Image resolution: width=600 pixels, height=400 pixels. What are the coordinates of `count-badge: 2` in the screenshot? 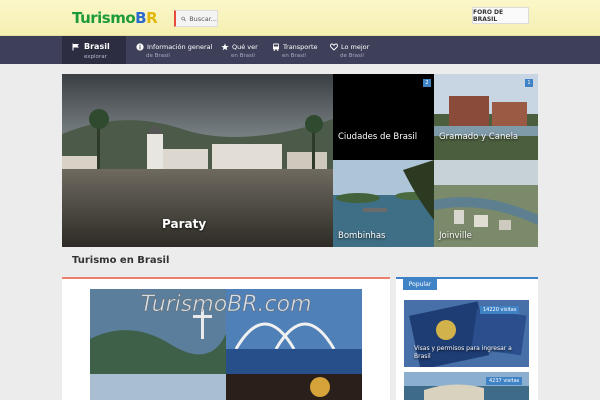 It's located at (427, 83).